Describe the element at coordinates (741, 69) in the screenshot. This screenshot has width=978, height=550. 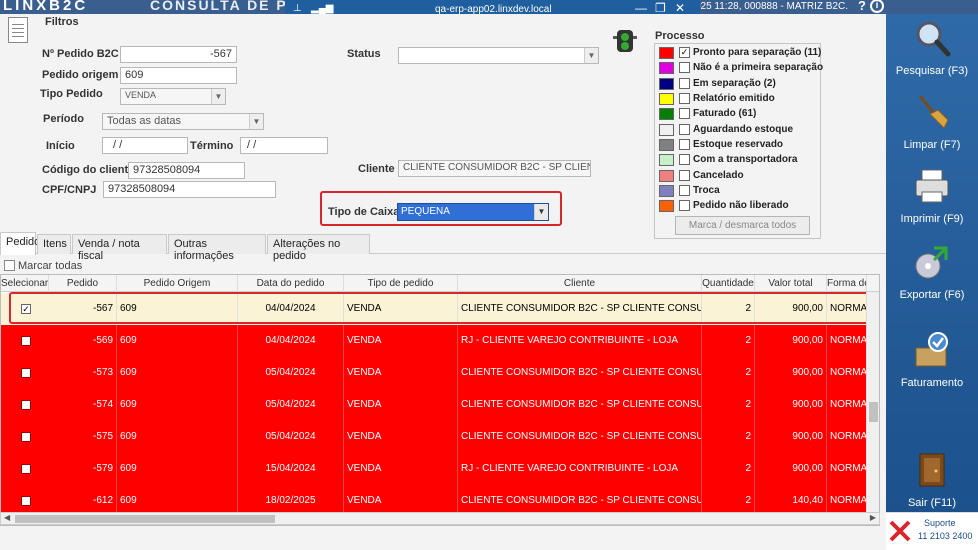
I see `processo-item: Não é a primeira separação` at that location.